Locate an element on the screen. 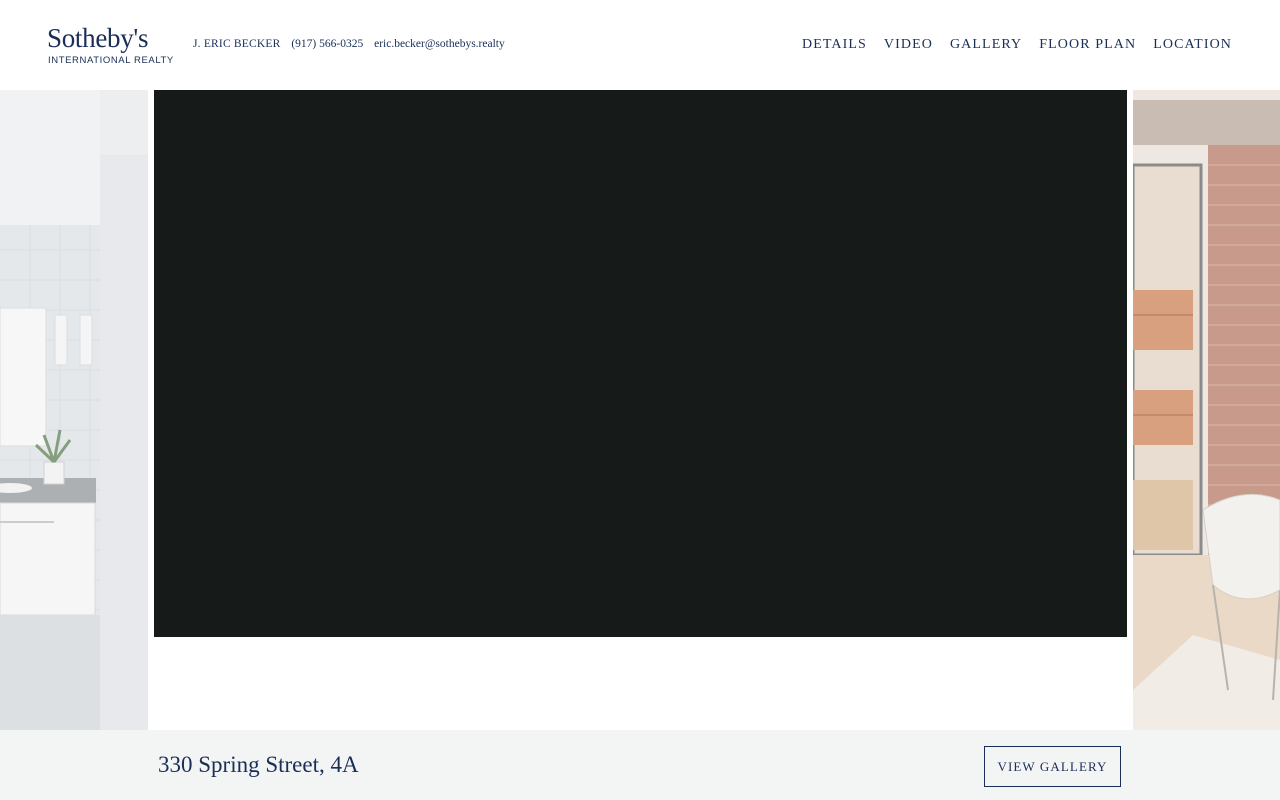 The image size is (1280, 800). nav-details: DETAILS is located at coordinates (834, 45).